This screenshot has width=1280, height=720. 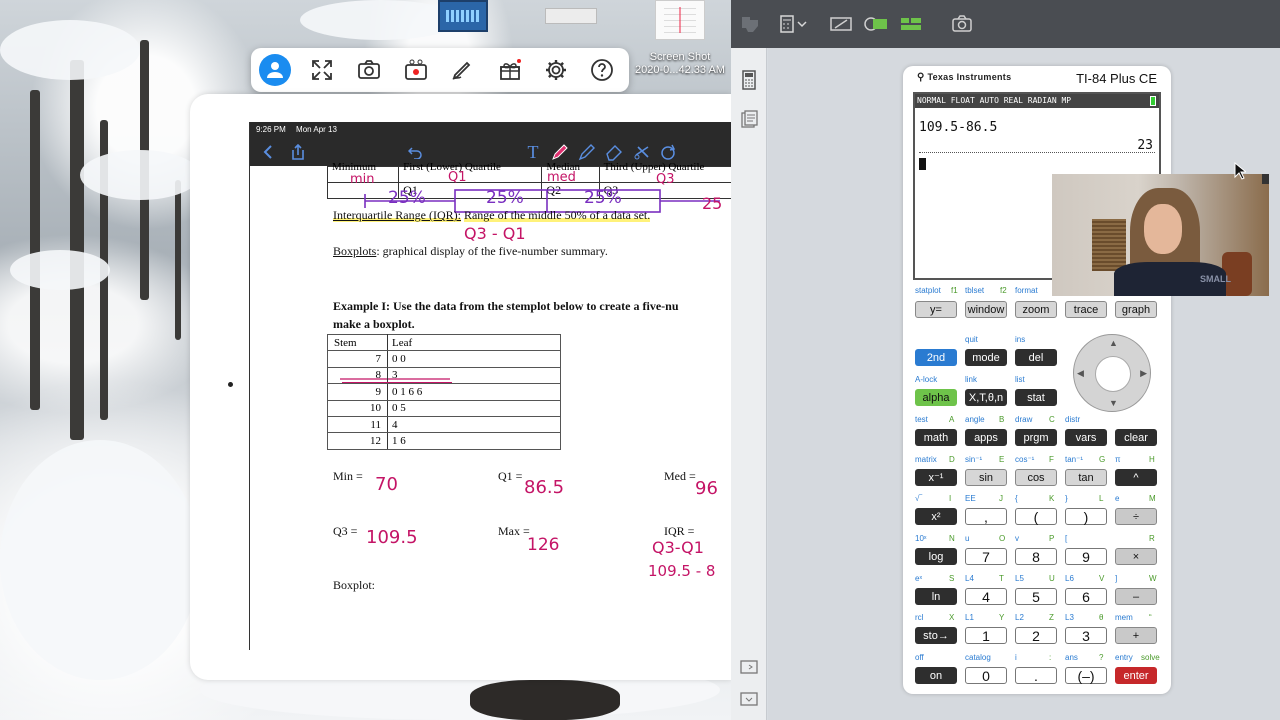 What do you see at coordinates (1020, 379) in the screenshot?
I see `key-label: list` at bounding box center [1020, 379].